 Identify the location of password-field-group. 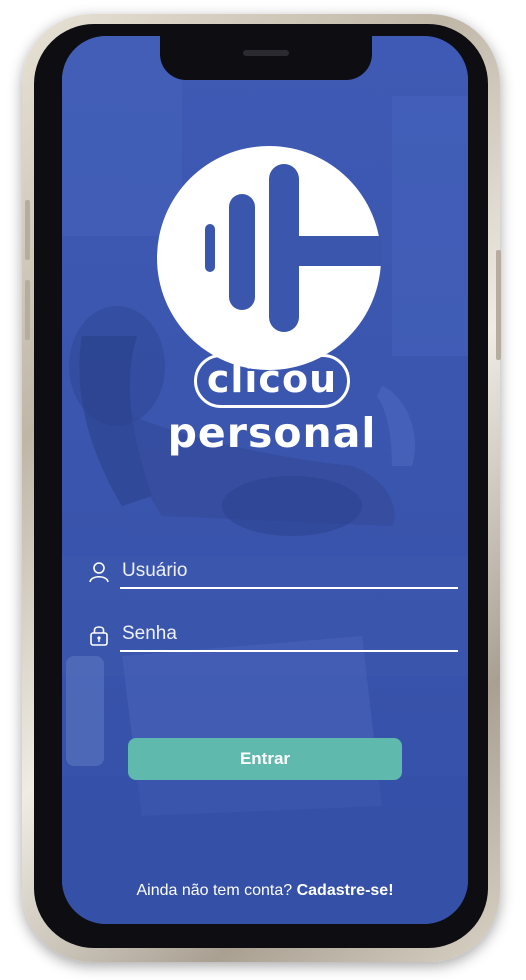
(273, 635).